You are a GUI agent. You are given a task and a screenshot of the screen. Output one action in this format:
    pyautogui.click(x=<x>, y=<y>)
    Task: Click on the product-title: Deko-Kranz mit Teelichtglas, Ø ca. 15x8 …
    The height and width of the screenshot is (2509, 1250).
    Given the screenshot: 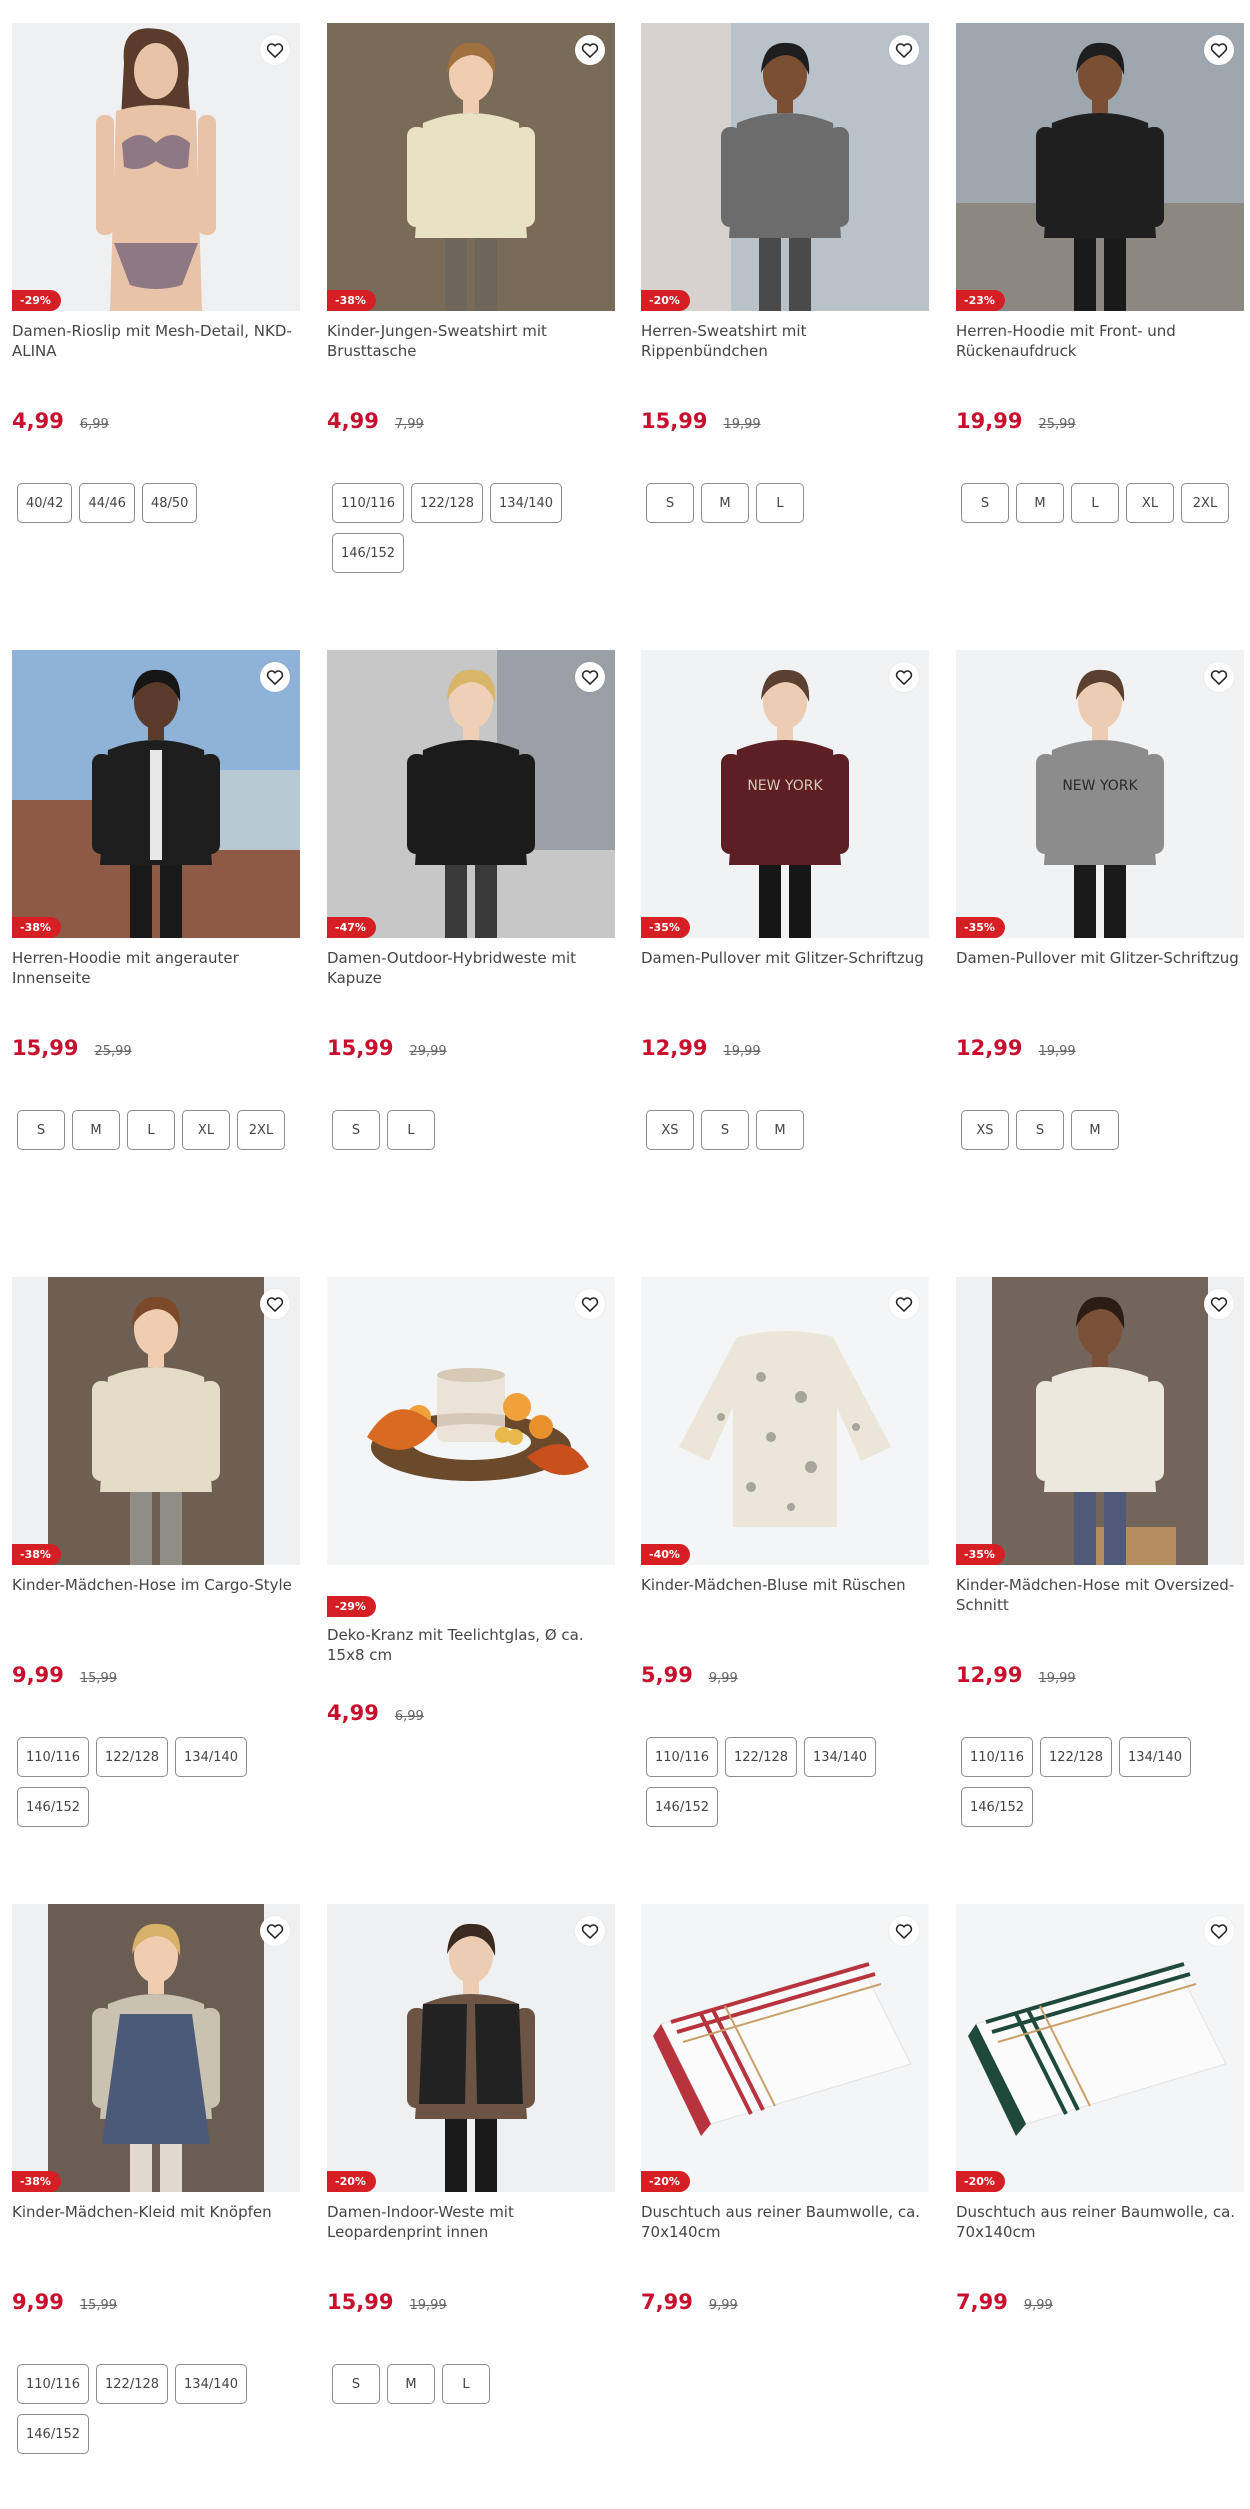 What is the action you would take?
    pyautogui.click(x=471, y=1645)
    